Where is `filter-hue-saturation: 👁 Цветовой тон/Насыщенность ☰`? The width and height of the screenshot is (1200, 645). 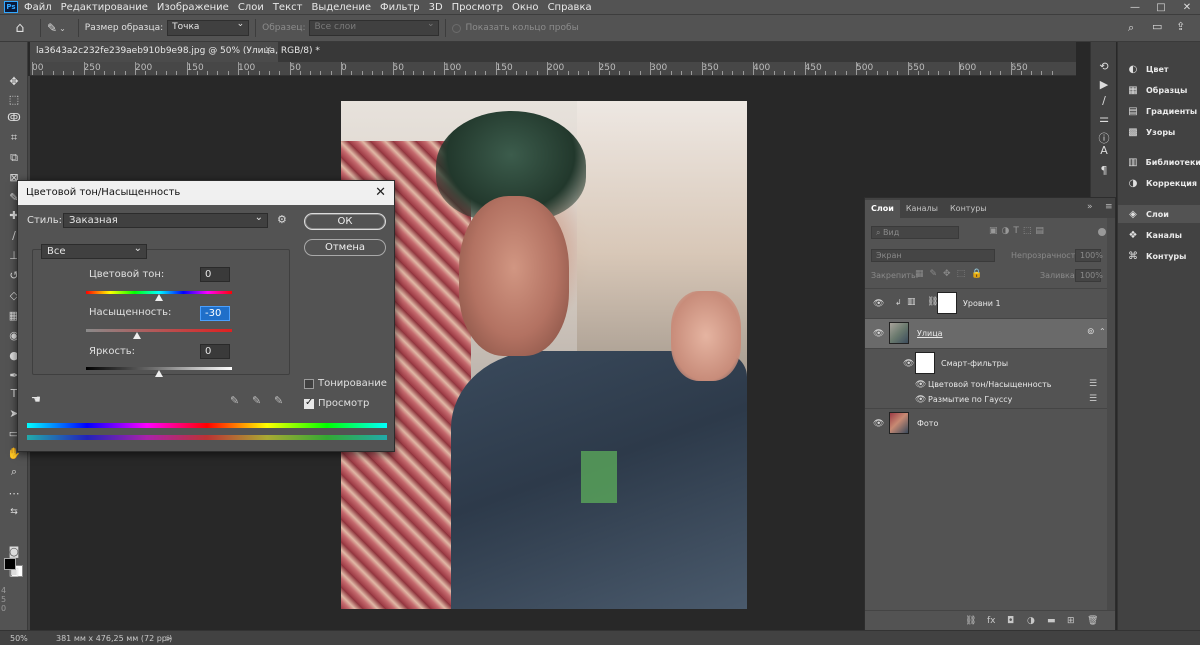
filter-hue-saturation: 👁 Цветовой тон/Насыщенность ☰ is located at coordinates (986, 385).